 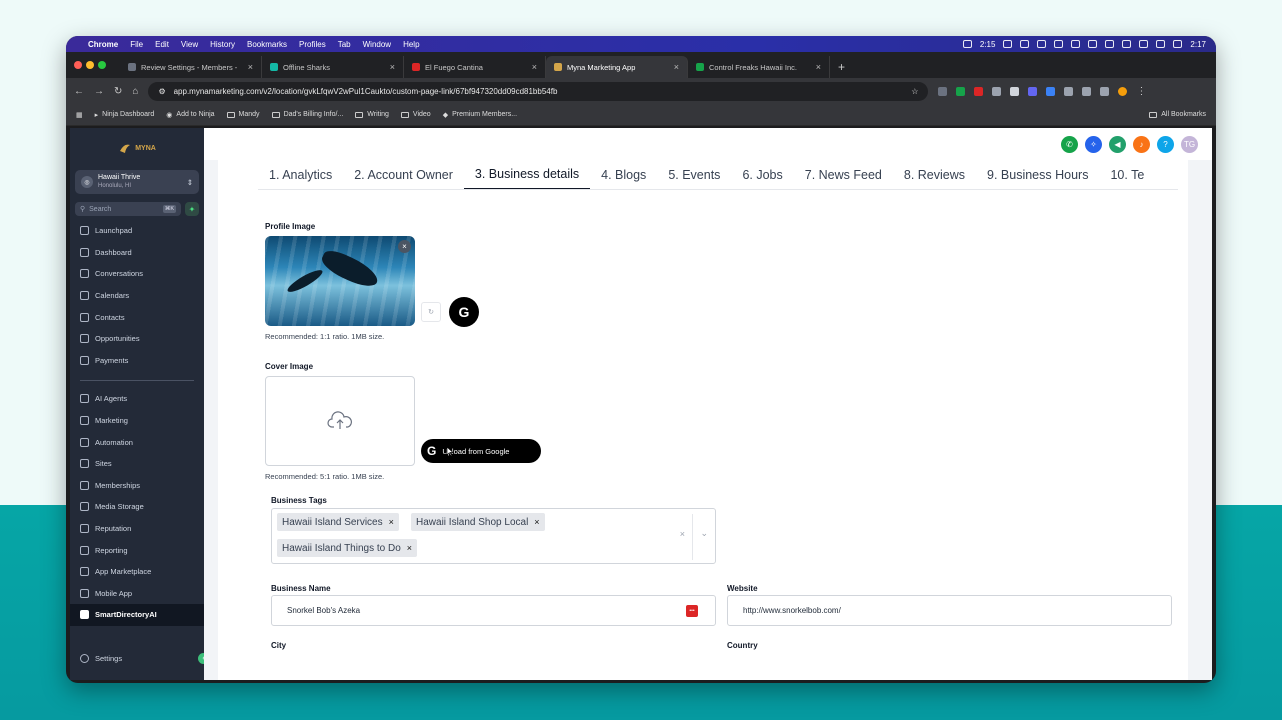 I want to click on wifi-icon, so click(x=1144, y=44).